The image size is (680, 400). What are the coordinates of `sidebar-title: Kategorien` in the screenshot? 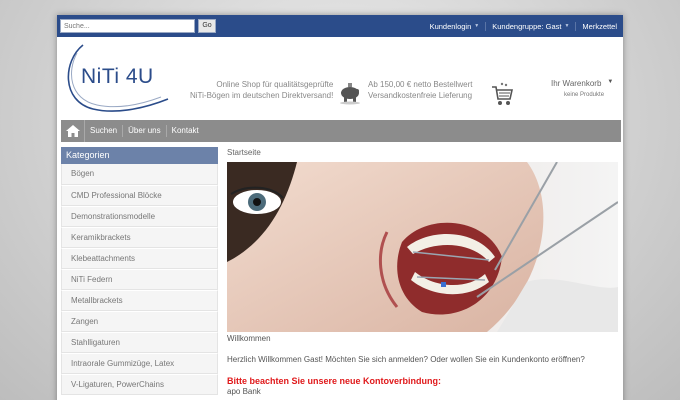 It's located at (139, 155).